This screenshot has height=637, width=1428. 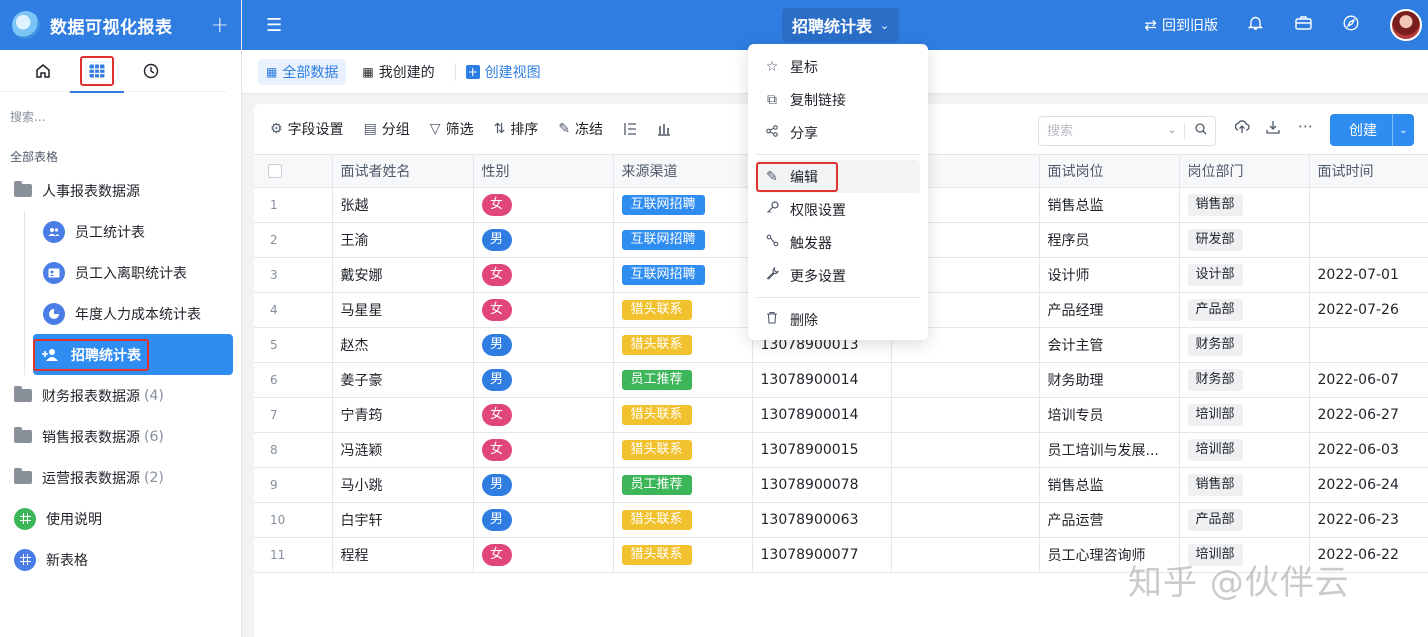 I want to click on phone-cell: 13078900063, so click(x=822, y=520).